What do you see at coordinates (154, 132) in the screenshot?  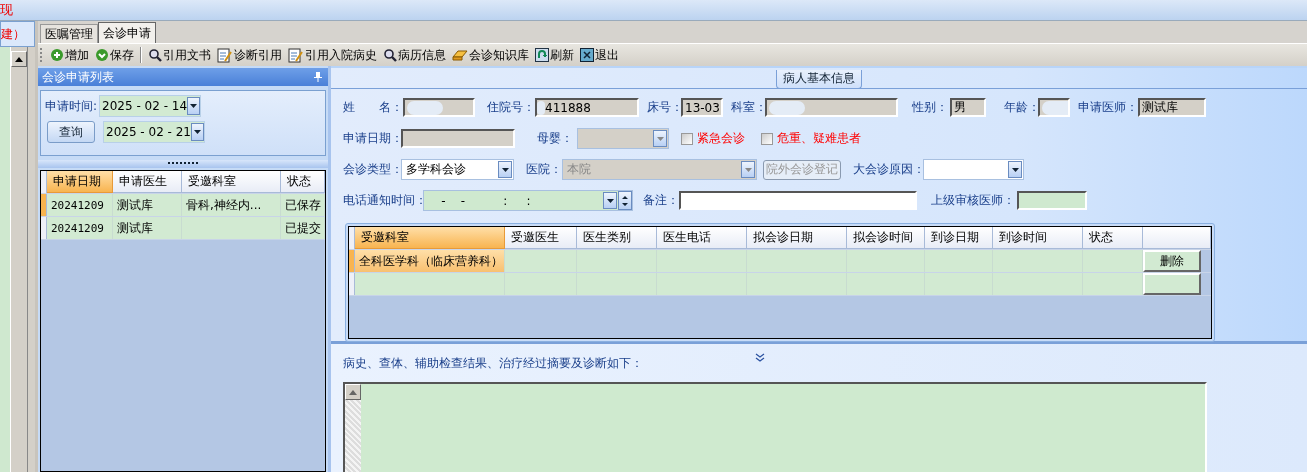 I see `date-picker: 2025 - 02 - 21` at bounding box center [154, 132].